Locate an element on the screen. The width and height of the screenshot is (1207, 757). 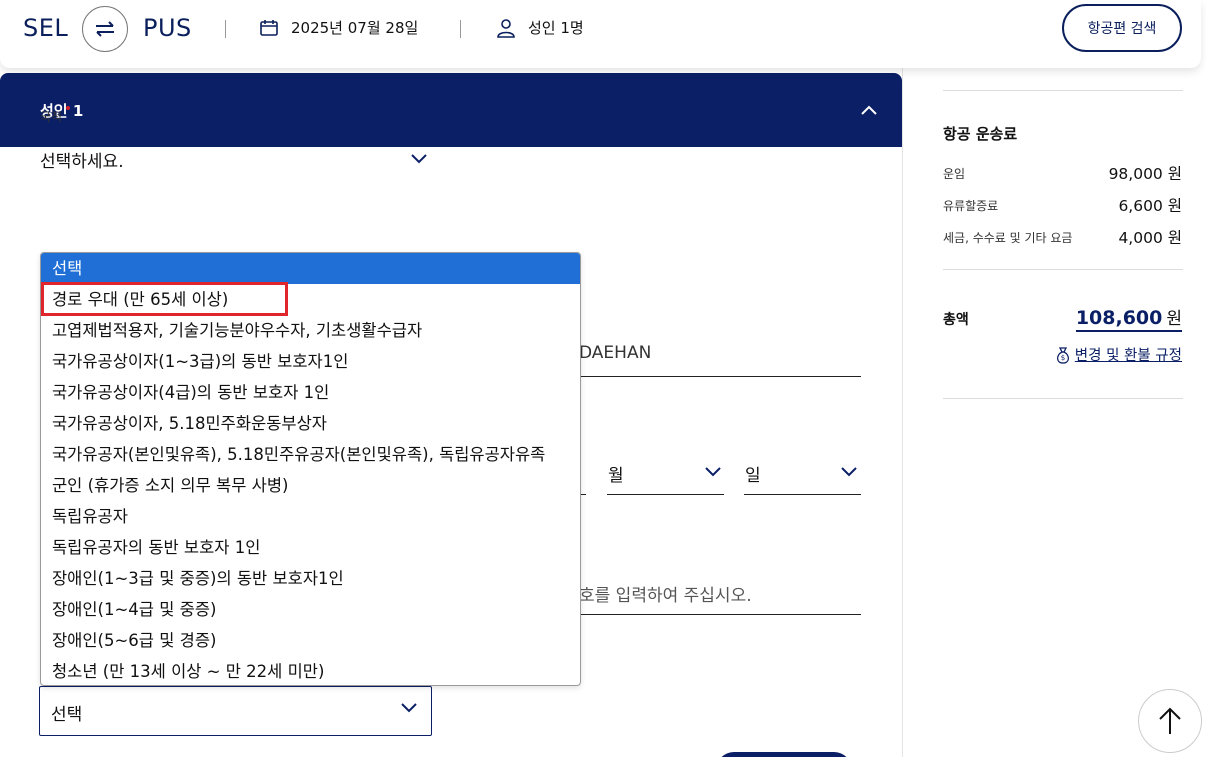
refund-policy-text: 변경 및 환불 규정 is located at coordinates (1128, 356).